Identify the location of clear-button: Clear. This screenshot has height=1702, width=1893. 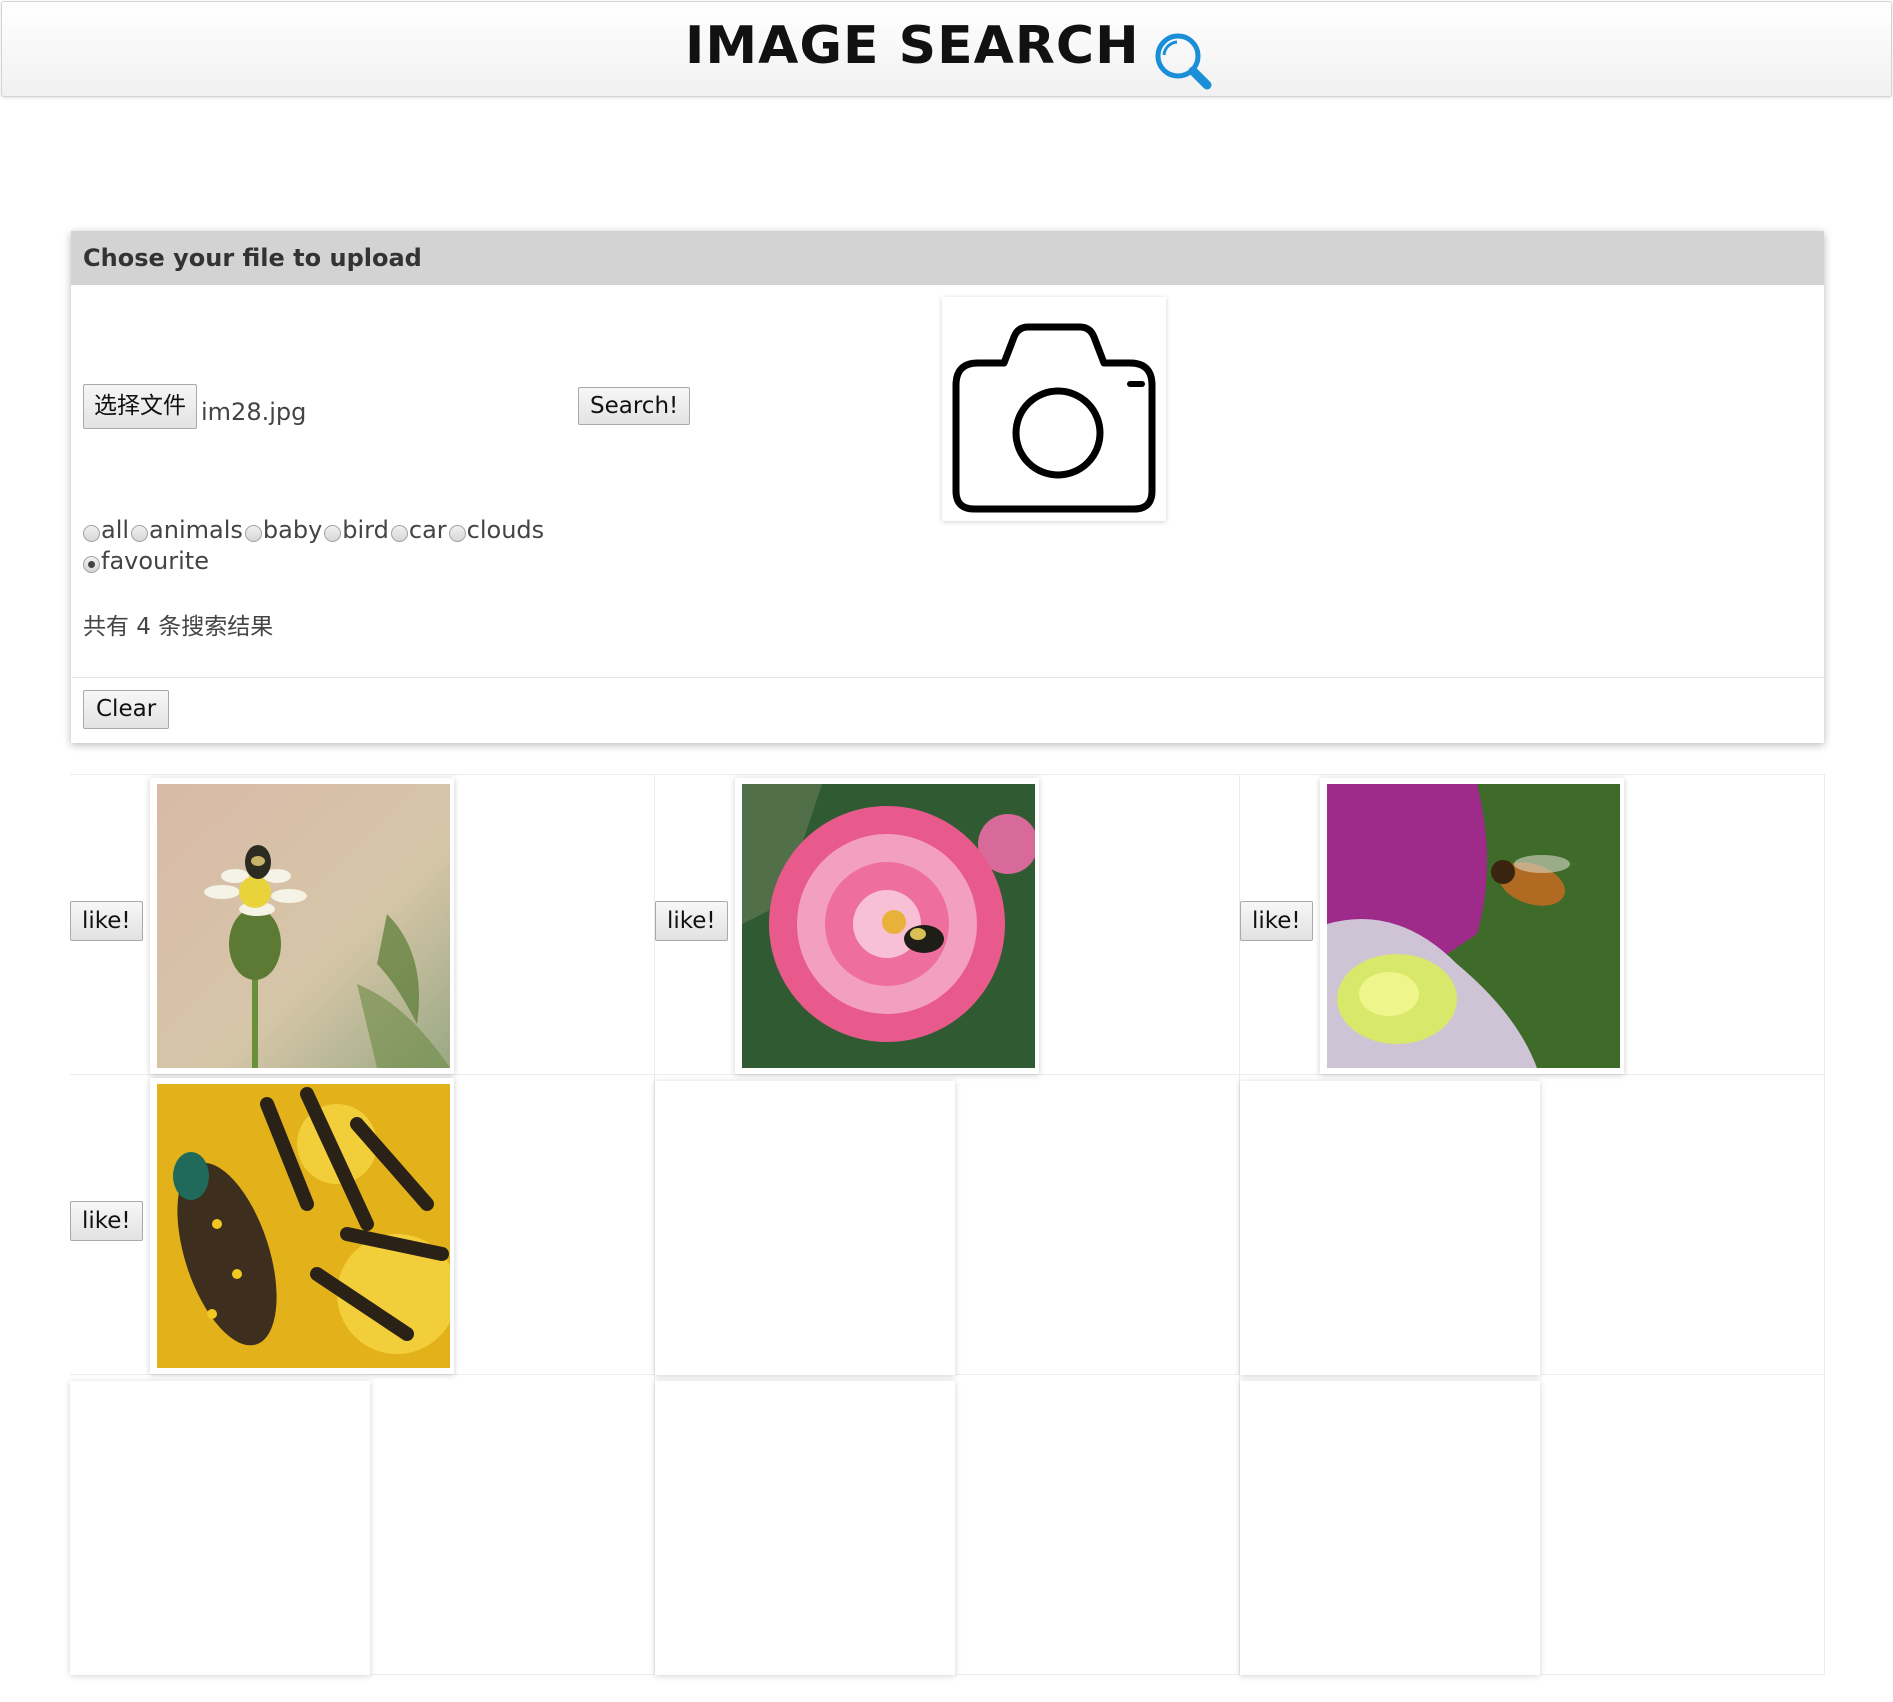
(126, 709).